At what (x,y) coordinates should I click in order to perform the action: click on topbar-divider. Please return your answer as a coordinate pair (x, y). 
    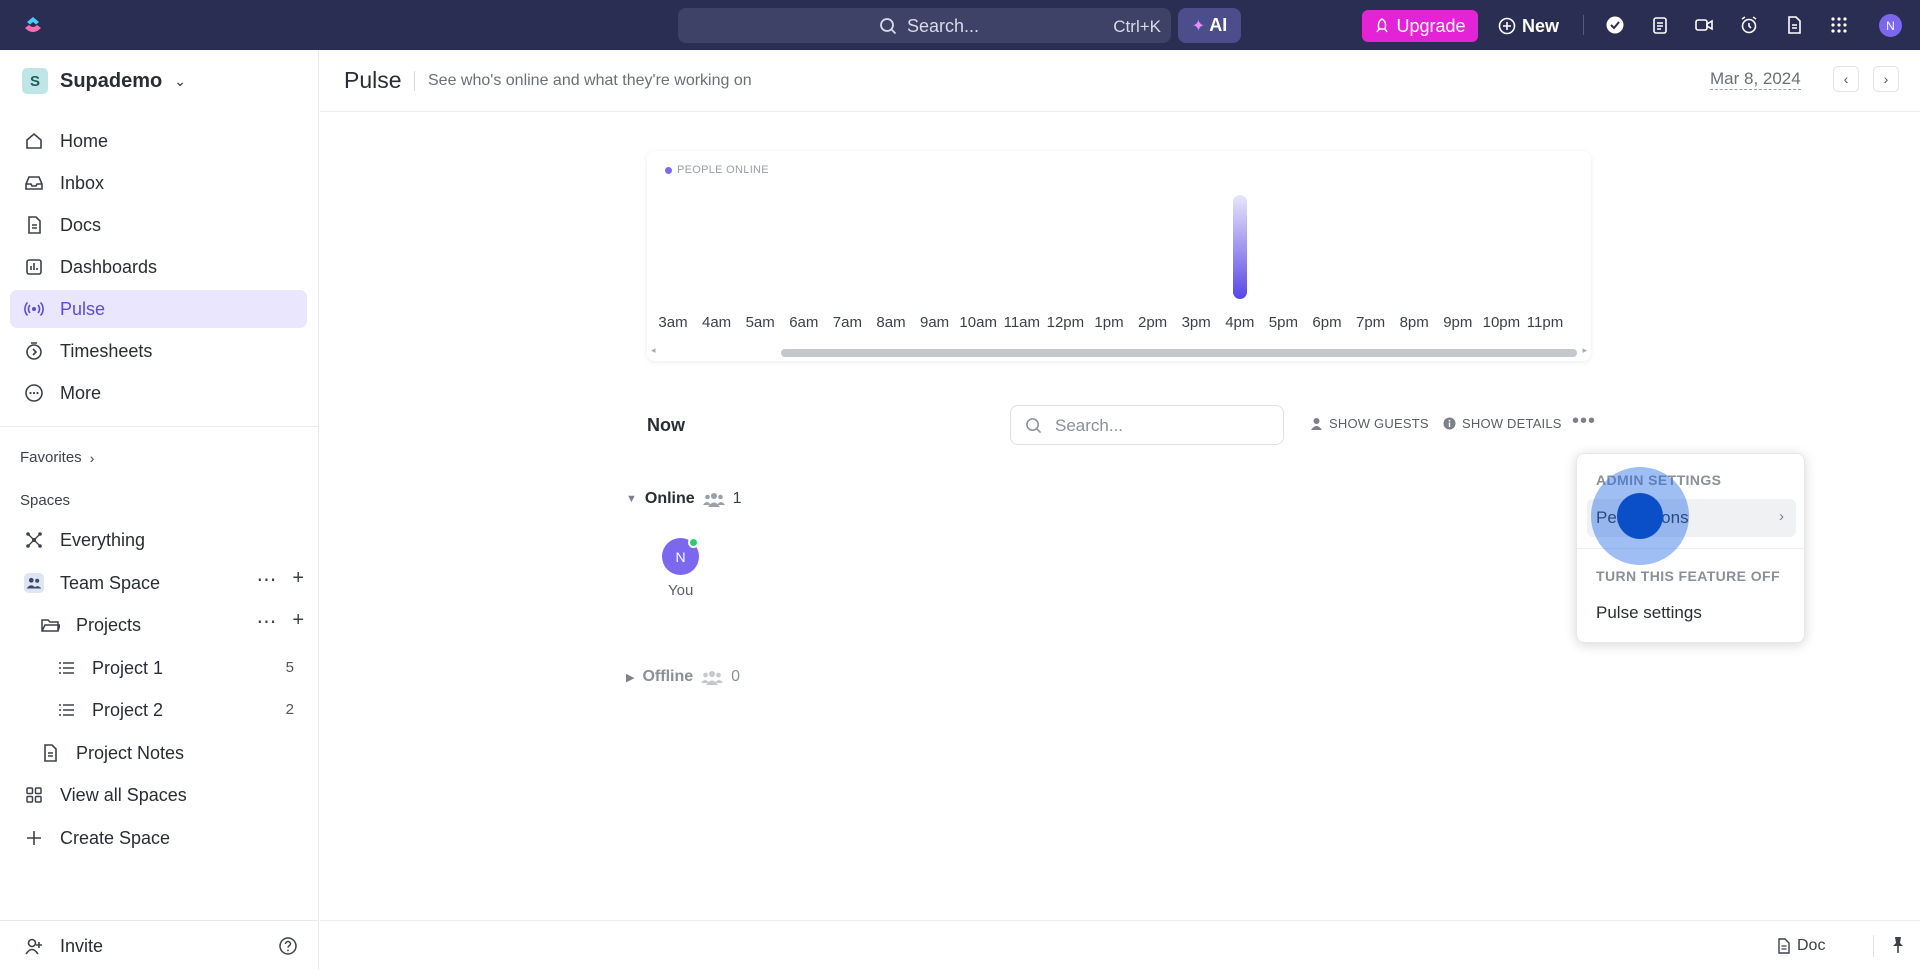
    Looking at the image, I should click on (1583, 25).